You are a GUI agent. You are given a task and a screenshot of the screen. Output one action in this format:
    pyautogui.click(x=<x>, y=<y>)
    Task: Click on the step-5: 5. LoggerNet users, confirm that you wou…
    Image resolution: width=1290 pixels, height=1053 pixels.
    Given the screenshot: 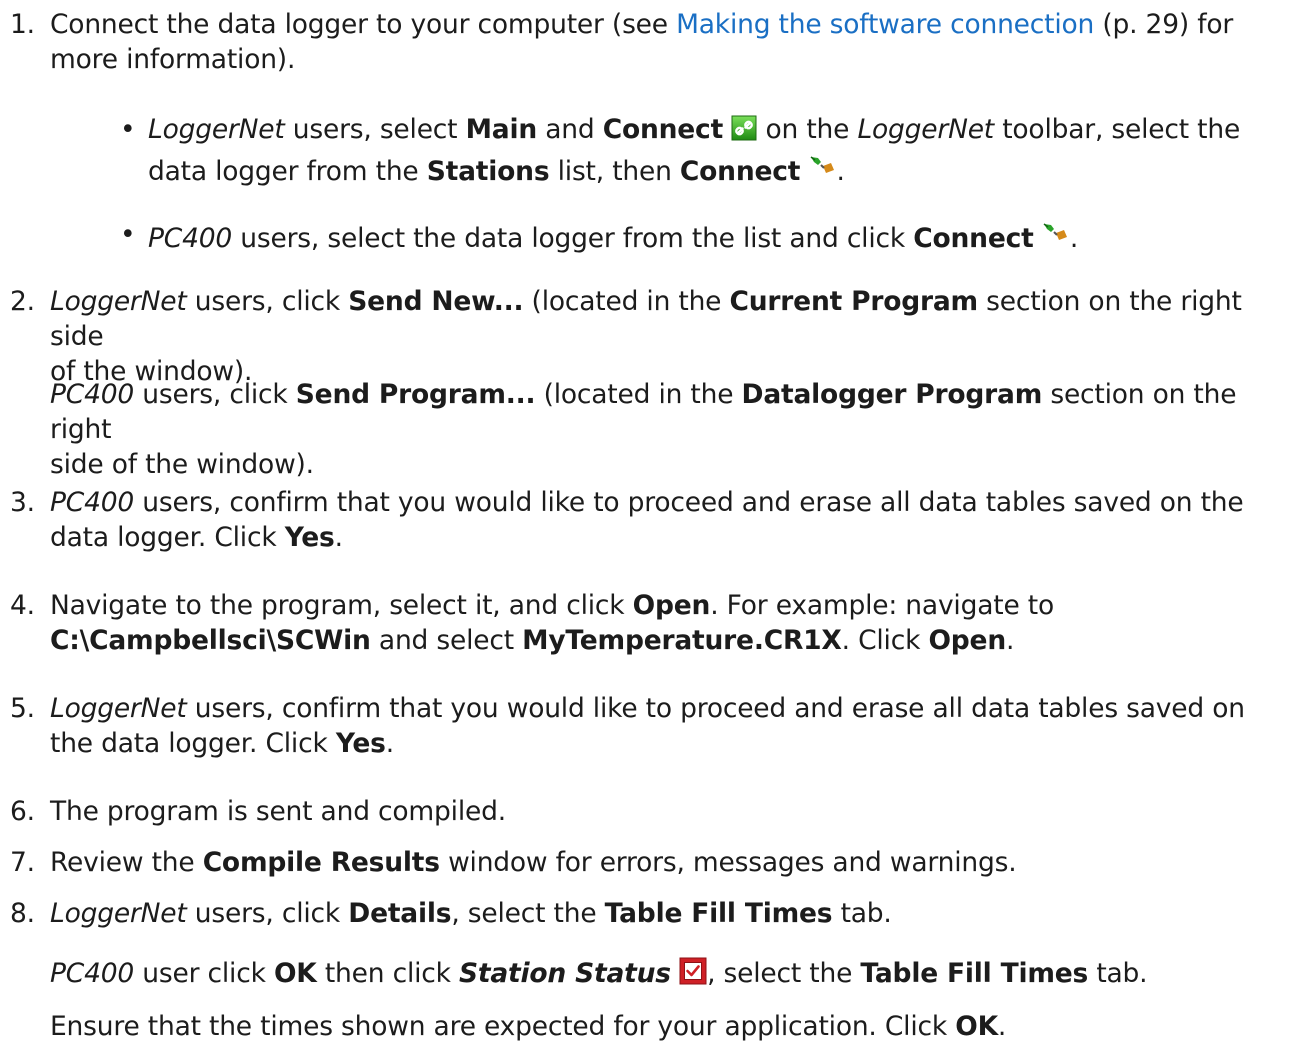 What is the action you would take?
    pyautogui.click(x=627, y=726)
    